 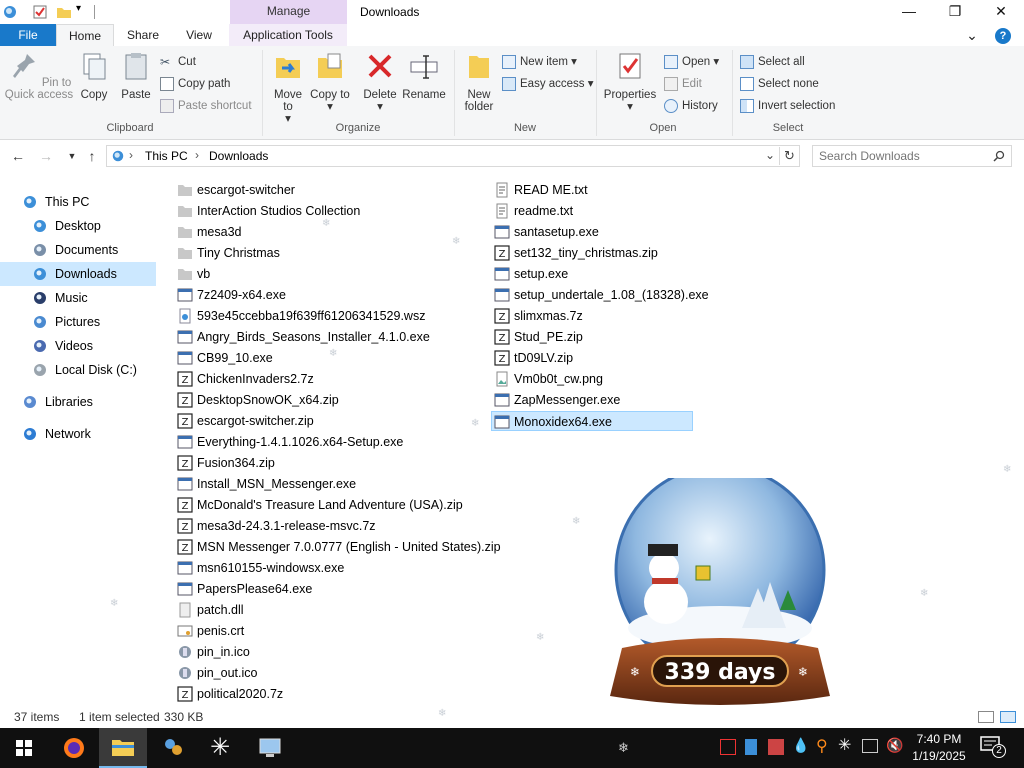 I want to click on file-name: escargot-switcher, so click(x=246, y=190).